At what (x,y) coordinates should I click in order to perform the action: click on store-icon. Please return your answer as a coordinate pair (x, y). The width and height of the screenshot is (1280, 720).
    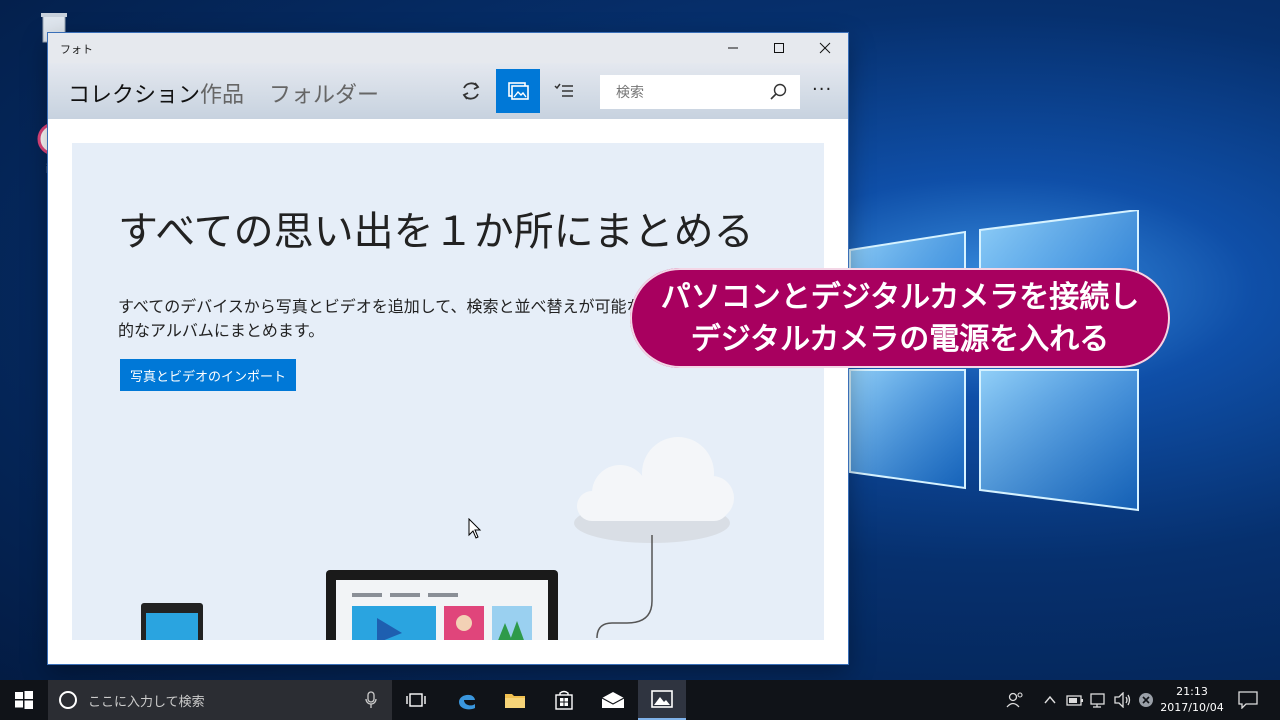
    Looking at the image, I should click on (564, 700).